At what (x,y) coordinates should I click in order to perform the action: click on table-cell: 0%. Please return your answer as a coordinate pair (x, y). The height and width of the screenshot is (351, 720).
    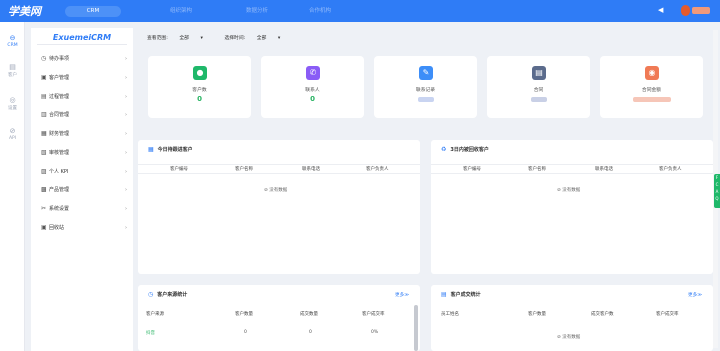
    Looking at the image, I should click on (375, 332).